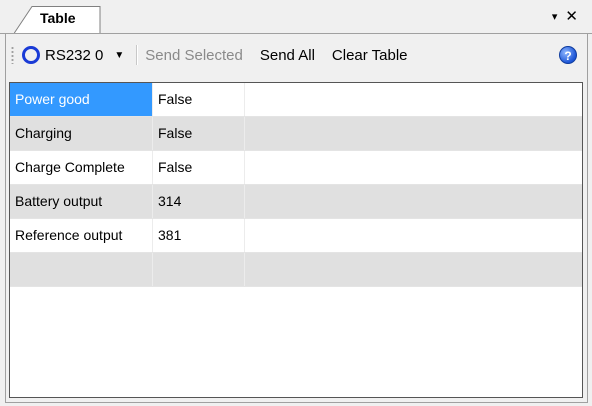 The image size is (592, 406). I want to click on row-value-cell: 314, so click(199, 201).